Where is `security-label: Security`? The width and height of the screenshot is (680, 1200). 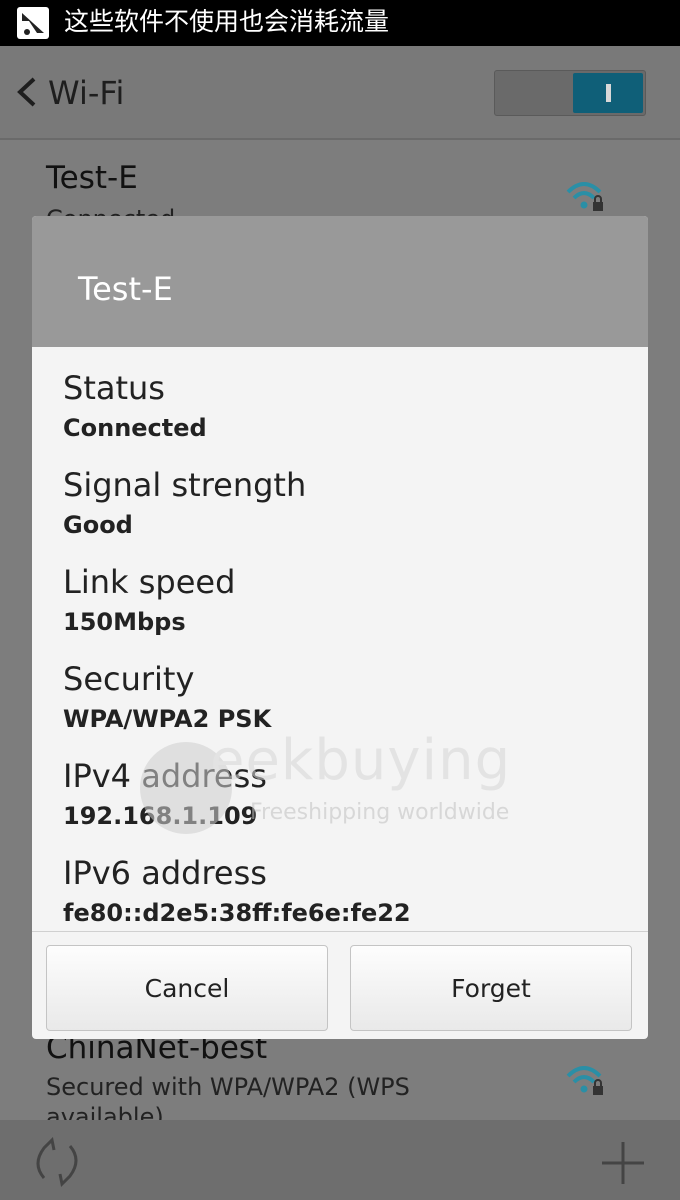 security-label: Security is located at coordinates (129, 679).